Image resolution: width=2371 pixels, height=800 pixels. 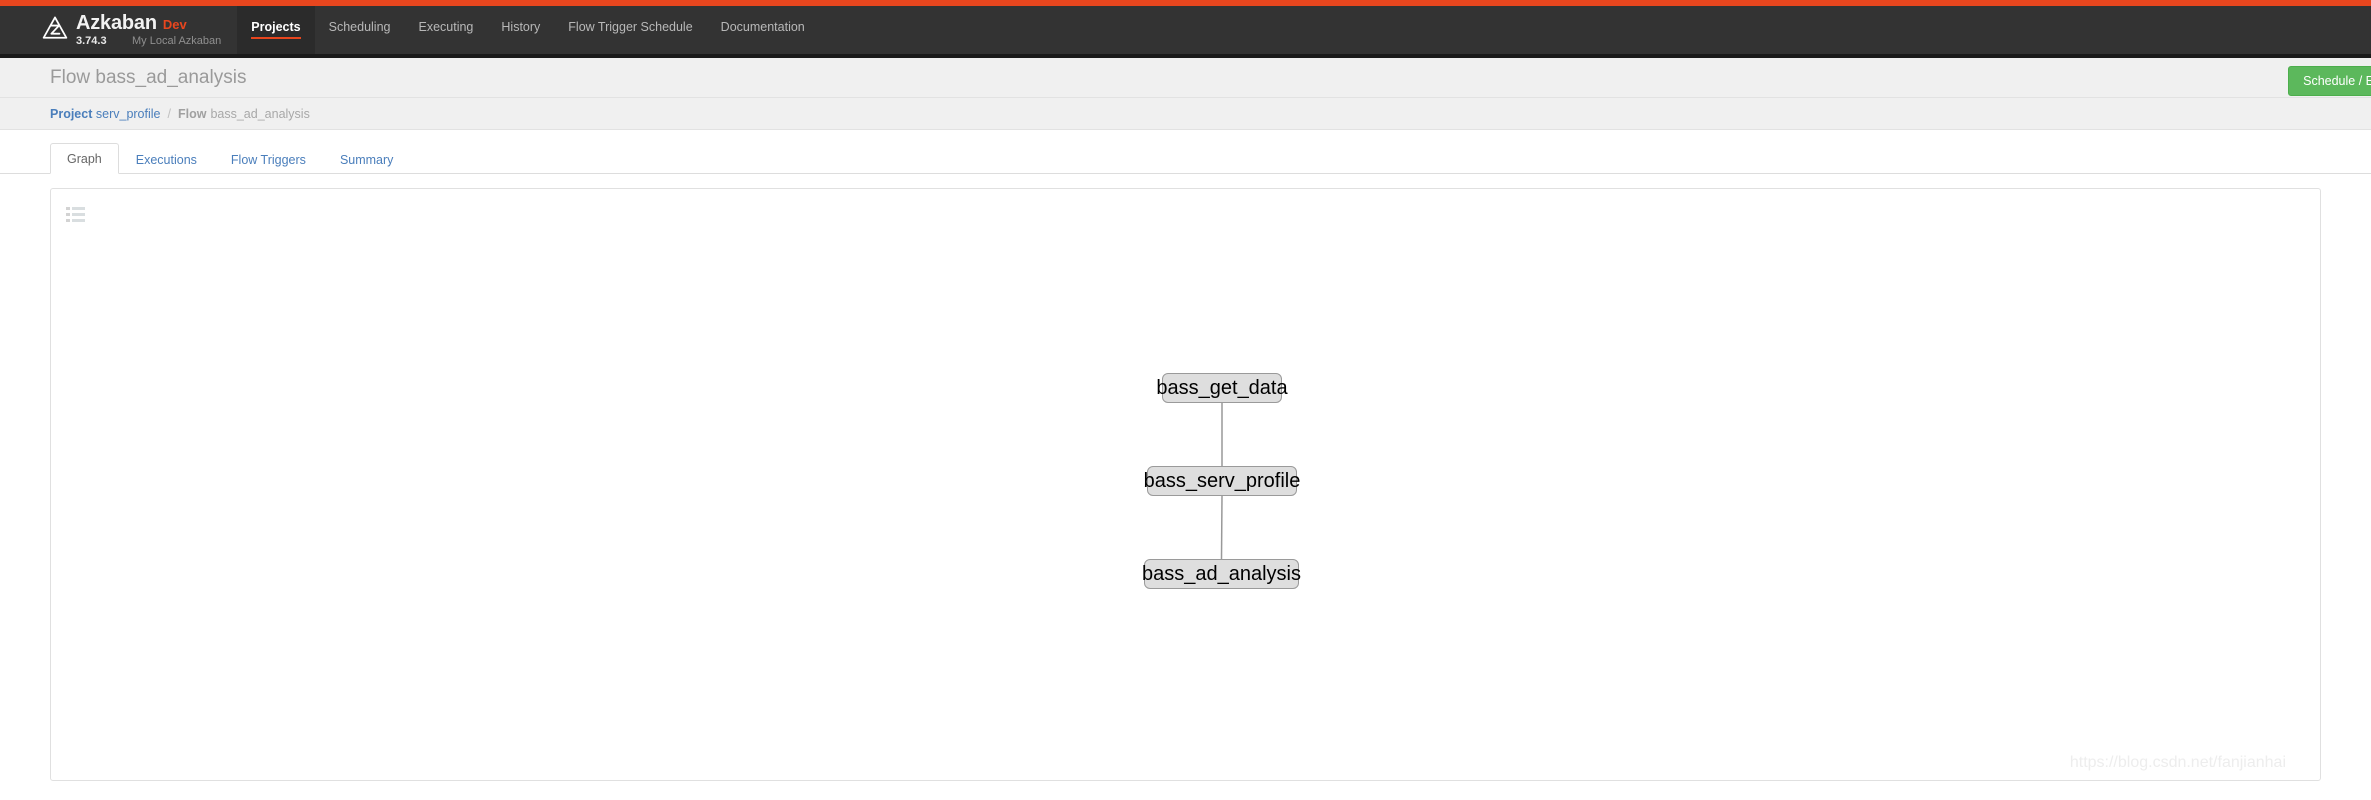 What do you see at coordinates (2177, 762) in the screenshot?
I see `watermark-text: https://blog.csdn.net/fanjianhai` at bounding box center [2177, 762].